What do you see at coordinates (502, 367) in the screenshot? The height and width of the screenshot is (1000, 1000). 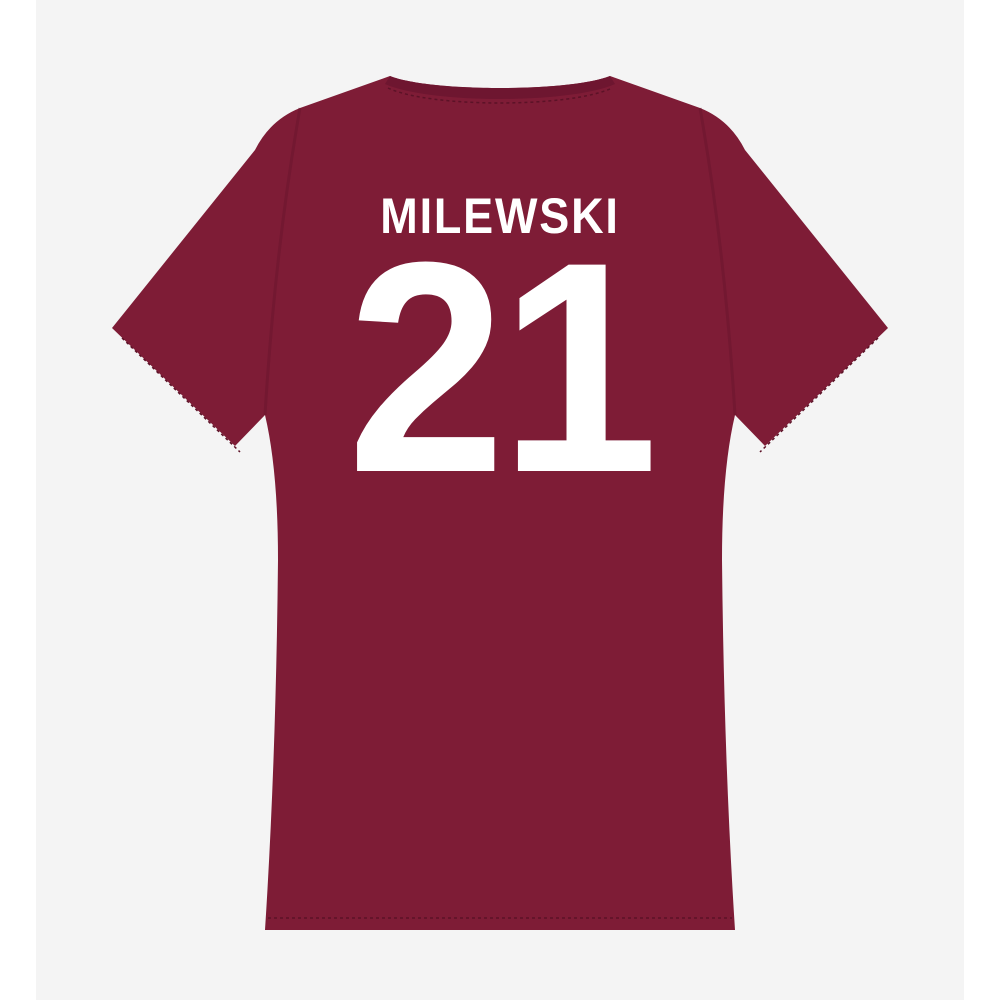 I see `player-number: 21` at bounding box center [502, 367].